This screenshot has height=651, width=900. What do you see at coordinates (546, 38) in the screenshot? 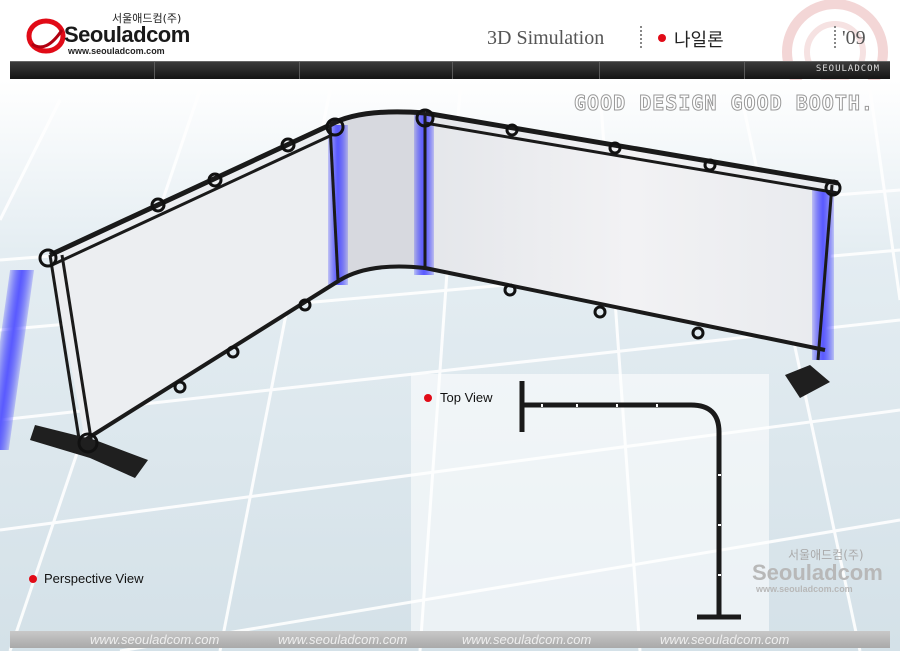
I see `page-title: 3D Simulation` at bounding box center [546, 38].